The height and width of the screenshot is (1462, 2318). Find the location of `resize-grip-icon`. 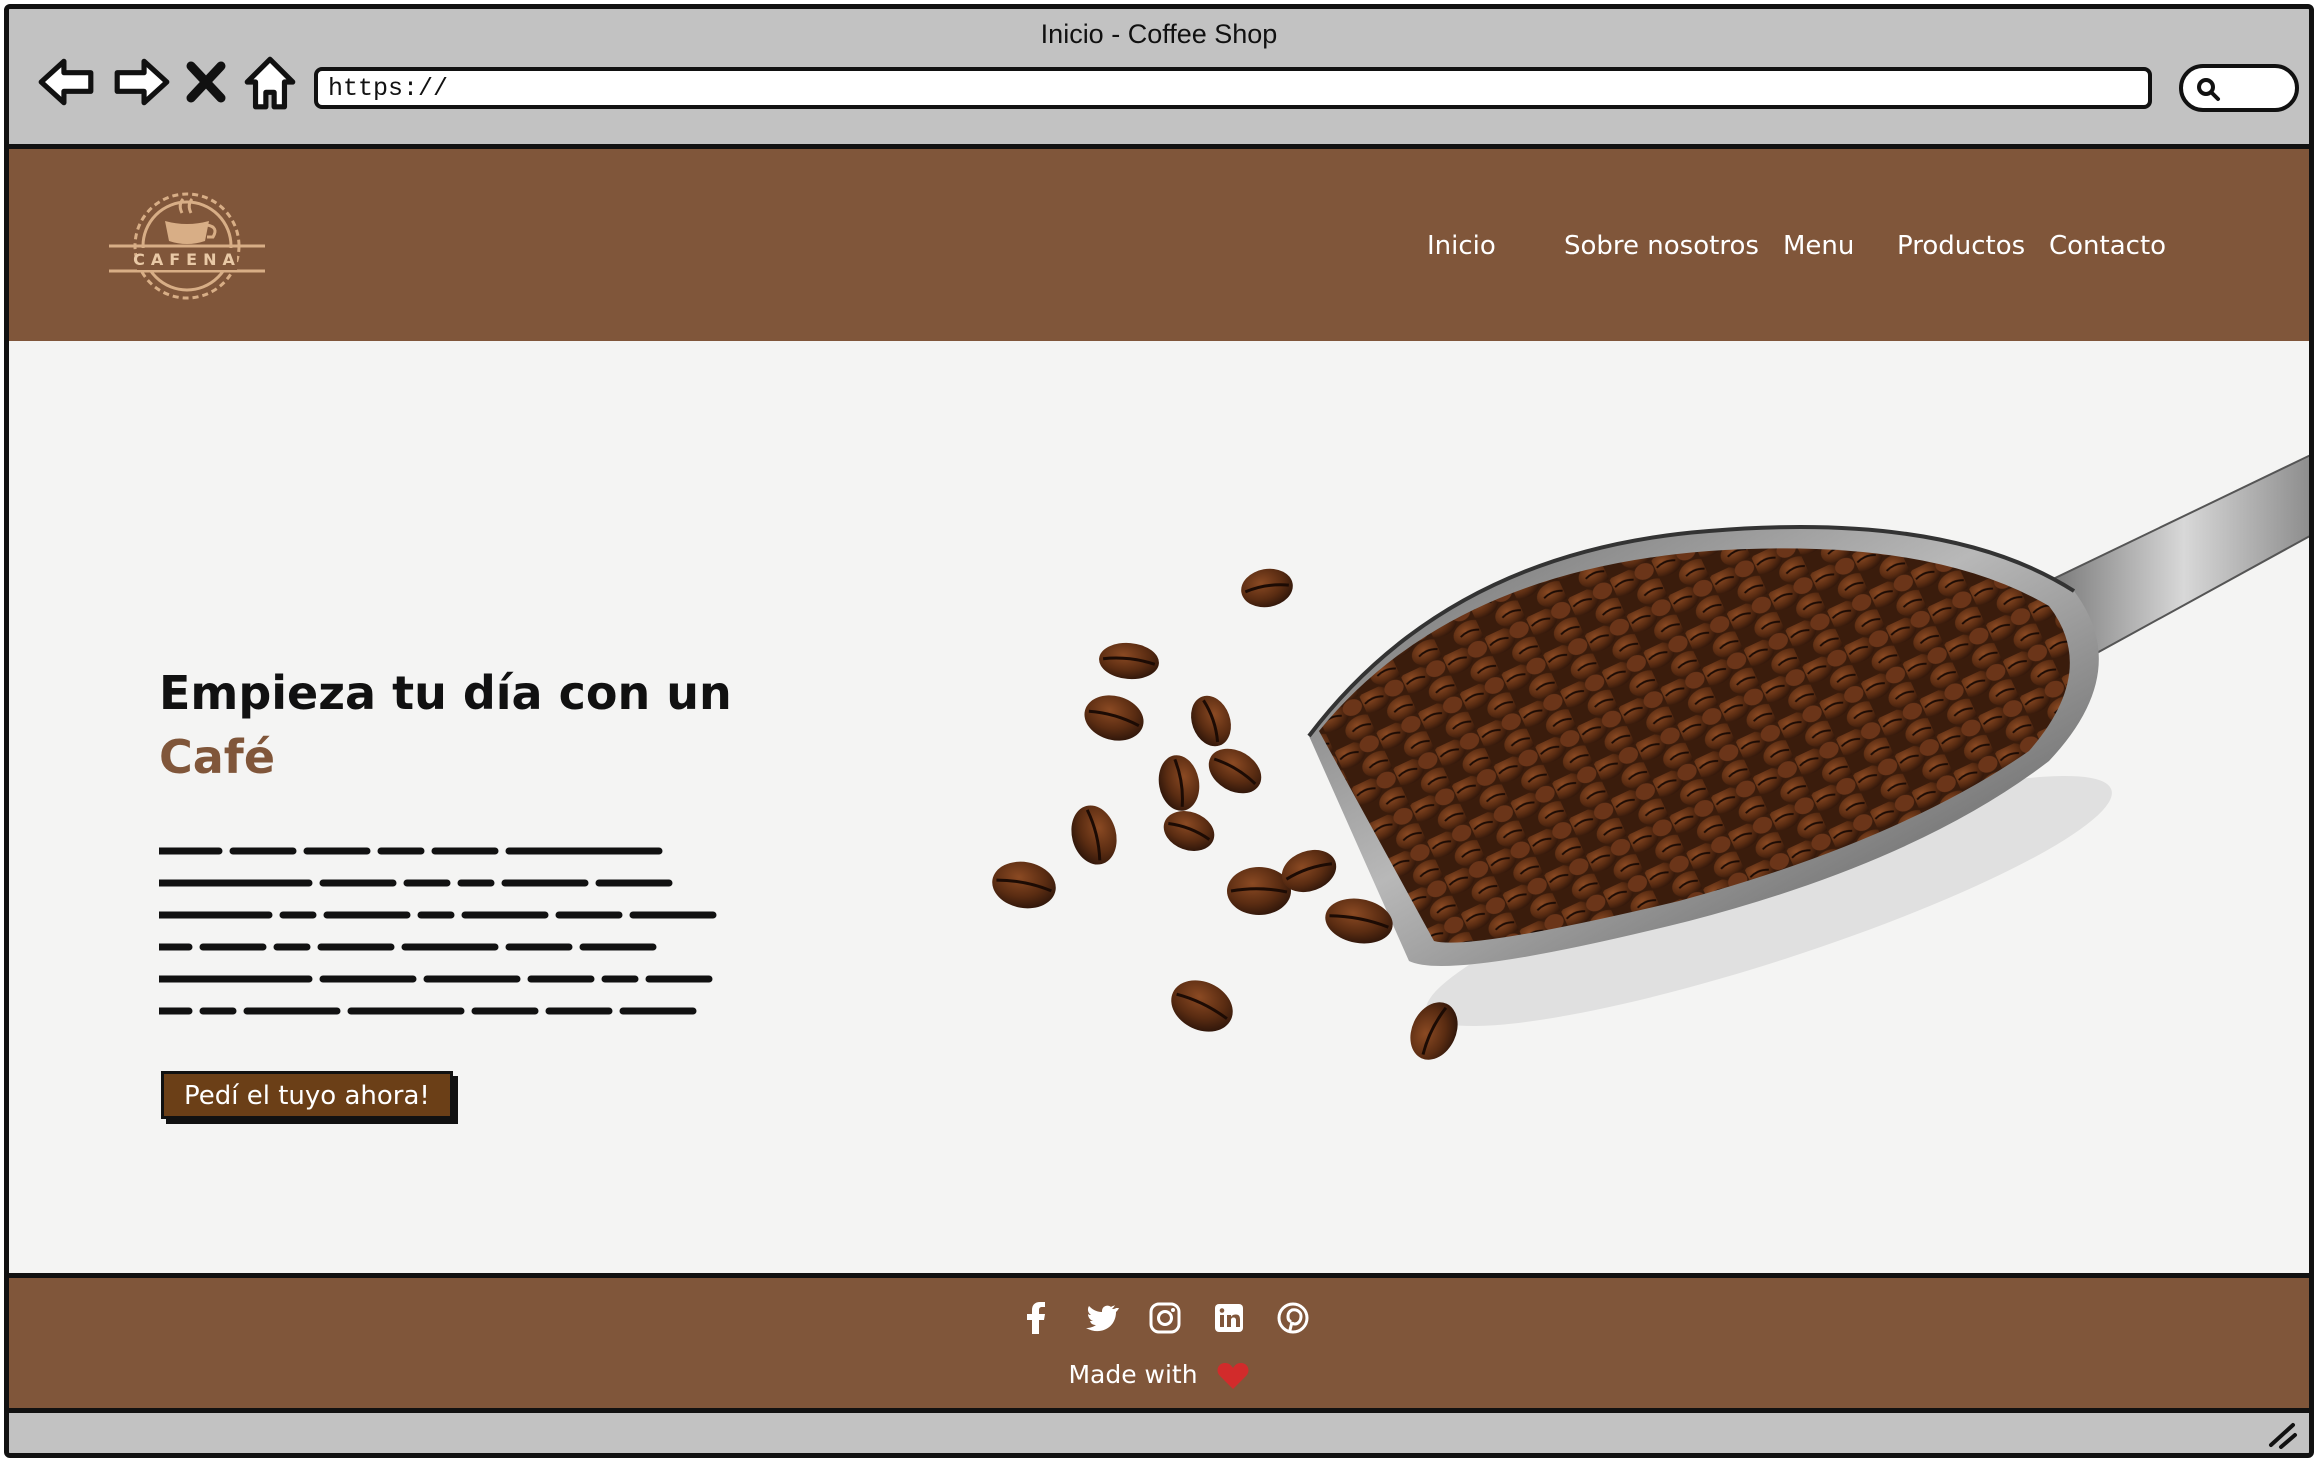

resize-grip-icon is located at coordinates (2282, 1434).